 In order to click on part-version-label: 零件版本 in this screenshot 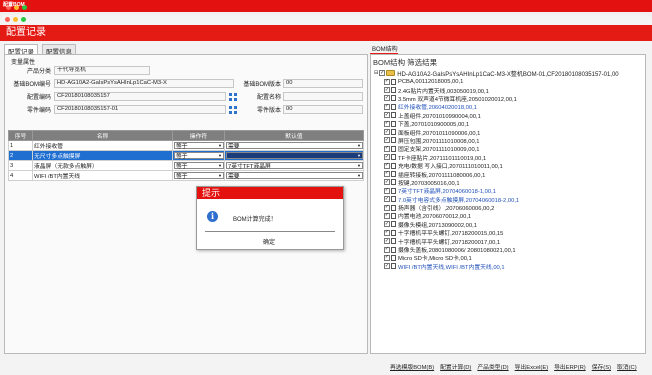, I will do `click(268, 111)`.